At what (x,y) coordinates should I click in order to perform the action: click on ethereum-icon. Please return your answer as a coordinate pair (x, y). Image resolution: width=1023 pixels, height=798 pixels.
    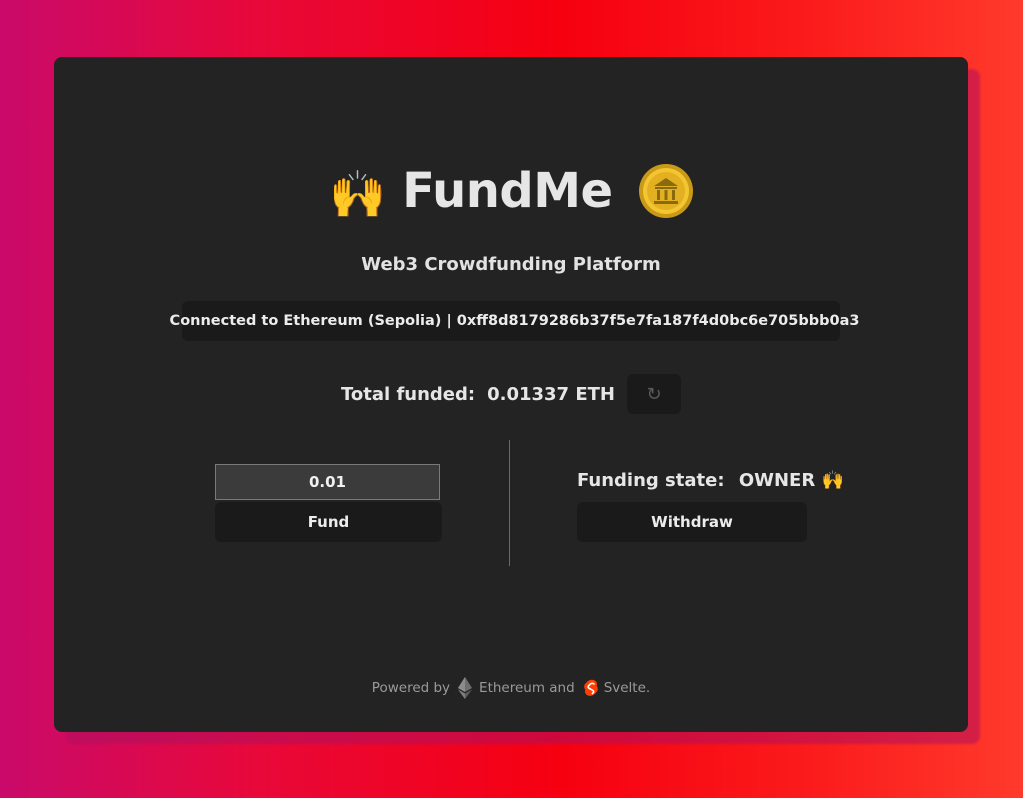
    Looking at the image, I should click on (465, 688).